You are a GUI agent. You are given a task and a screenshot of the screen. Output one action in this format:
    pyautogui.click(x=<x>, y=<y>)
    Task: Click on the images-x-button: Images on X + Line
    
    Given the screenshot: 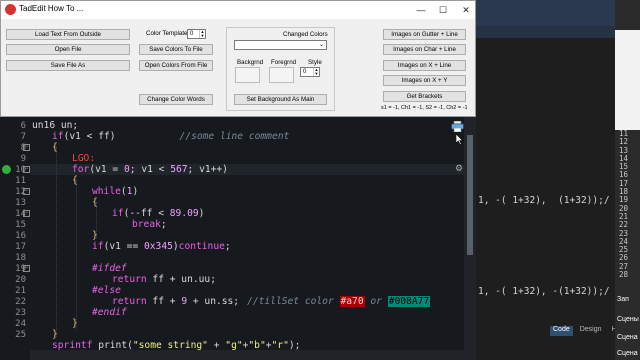 What is the action you would take?
    pyautogui.click(x=424, y=65)
    